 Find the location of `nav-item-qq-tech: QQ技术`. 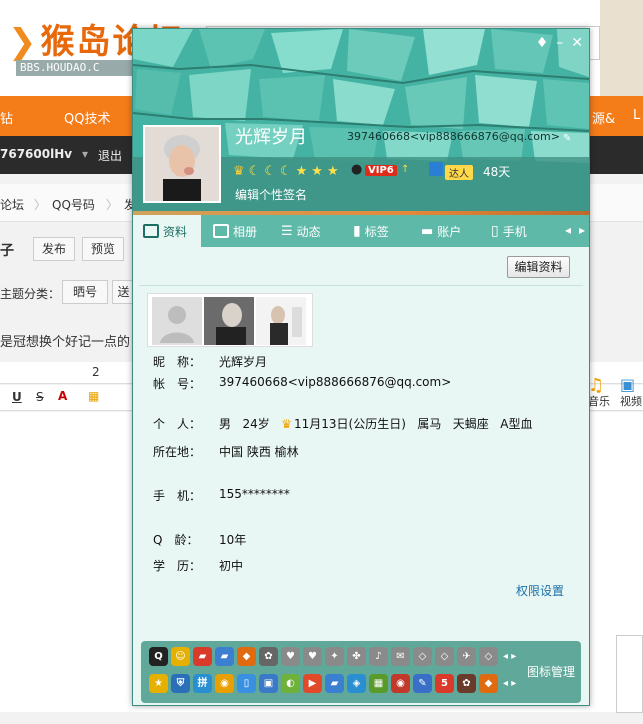

nav-item-qq-tech: QQ技术 is located at coordinates (87, 117).